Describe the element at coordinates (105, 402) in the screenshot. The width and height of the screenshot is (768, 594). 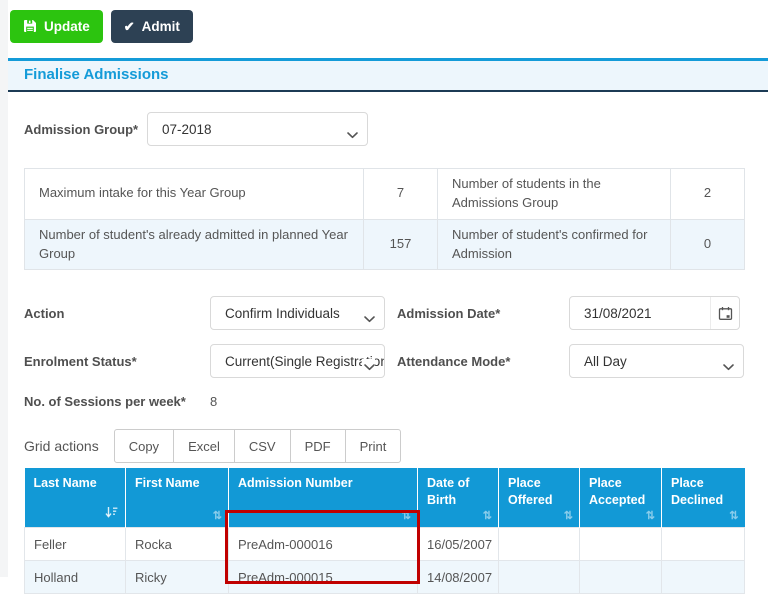
I see `sessions-per-week-label: No. of Sessions per week*` at that location.